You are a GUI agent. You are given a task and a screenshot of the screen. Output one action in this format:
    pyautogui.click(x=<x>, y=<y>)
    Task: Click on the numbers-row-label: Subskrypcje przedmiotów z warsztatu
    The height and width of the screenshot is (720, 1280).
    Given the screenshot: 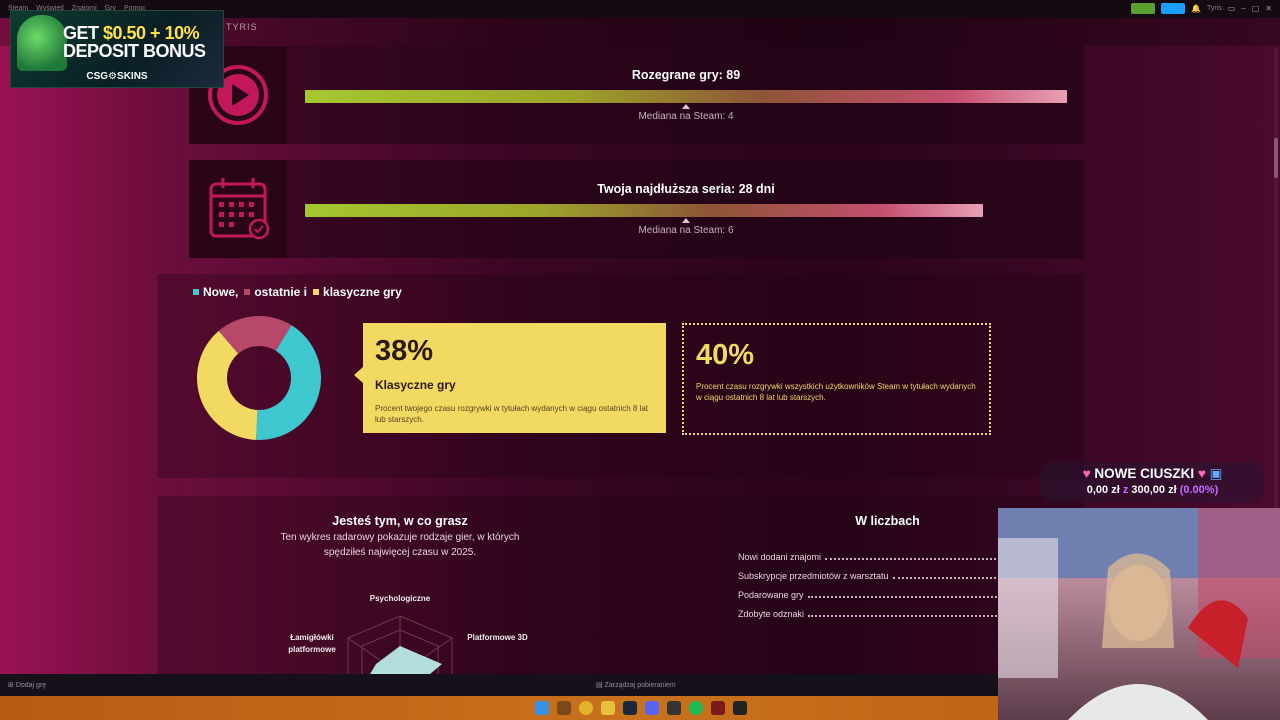 What is the action you would take?
    pyautogui.click(x=813, y=576)
    